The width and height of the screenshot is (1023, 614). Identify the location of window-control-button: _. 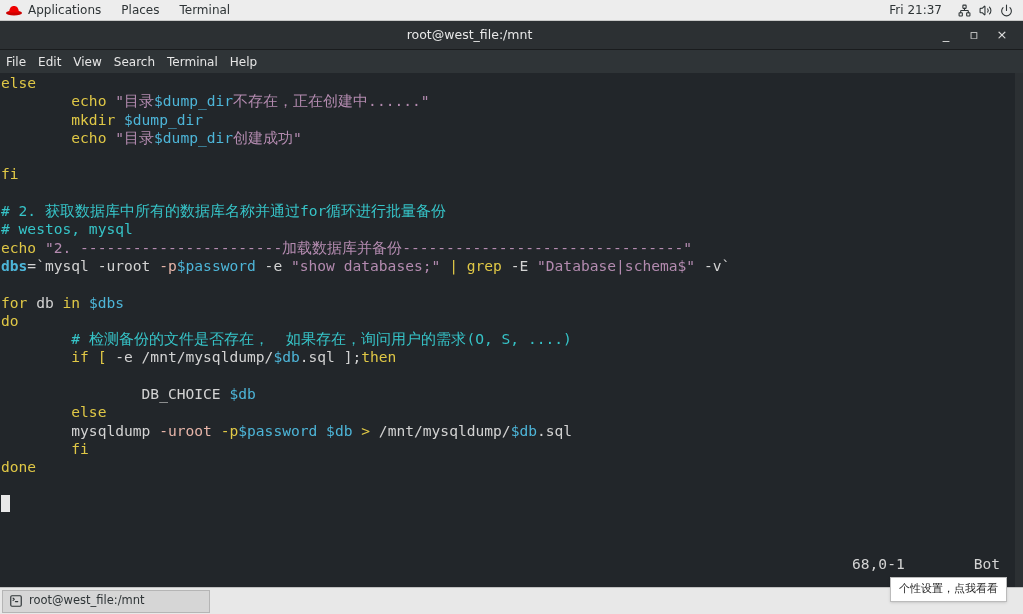
(946, 35).